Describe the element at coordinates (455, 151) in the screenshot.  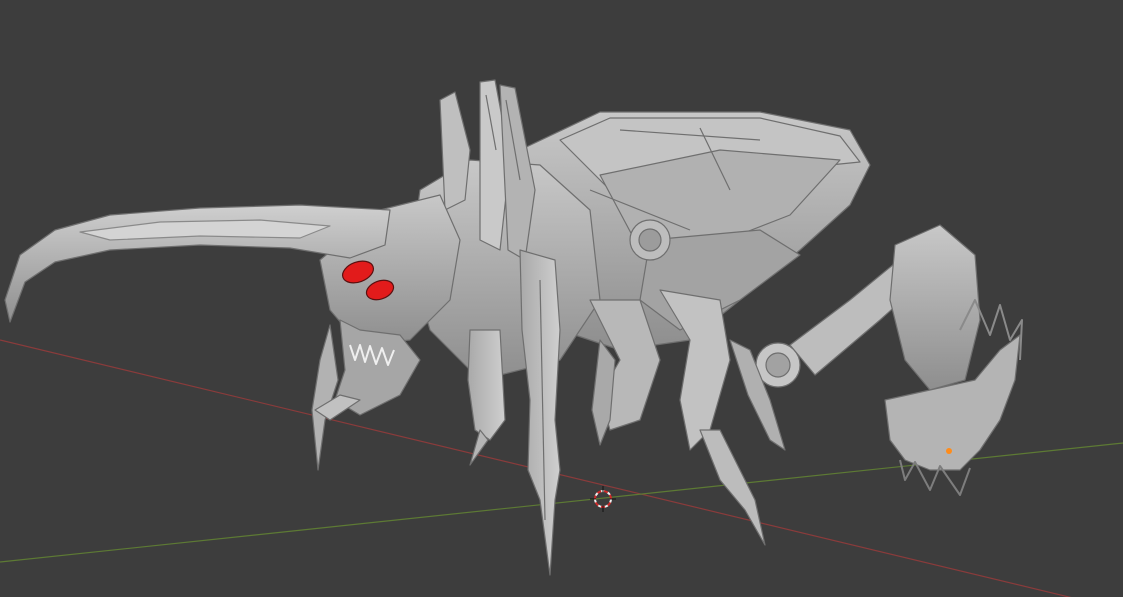
I see `dorsal-fin-left` at that location.